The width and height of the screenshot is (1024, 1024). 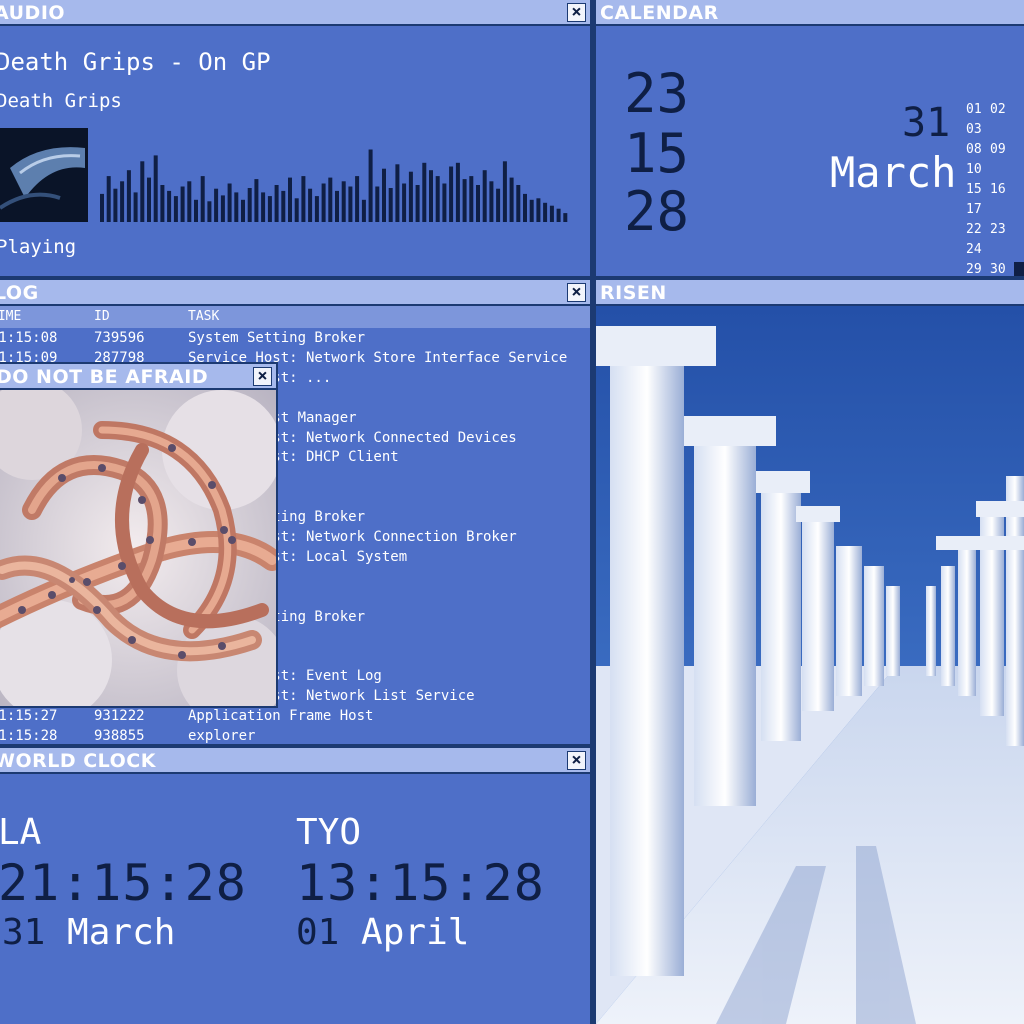 What do you see at coordinates (1002, 230) in the screenshot?
I see `calendar-date: 23` at bounding box center [1002, 230].